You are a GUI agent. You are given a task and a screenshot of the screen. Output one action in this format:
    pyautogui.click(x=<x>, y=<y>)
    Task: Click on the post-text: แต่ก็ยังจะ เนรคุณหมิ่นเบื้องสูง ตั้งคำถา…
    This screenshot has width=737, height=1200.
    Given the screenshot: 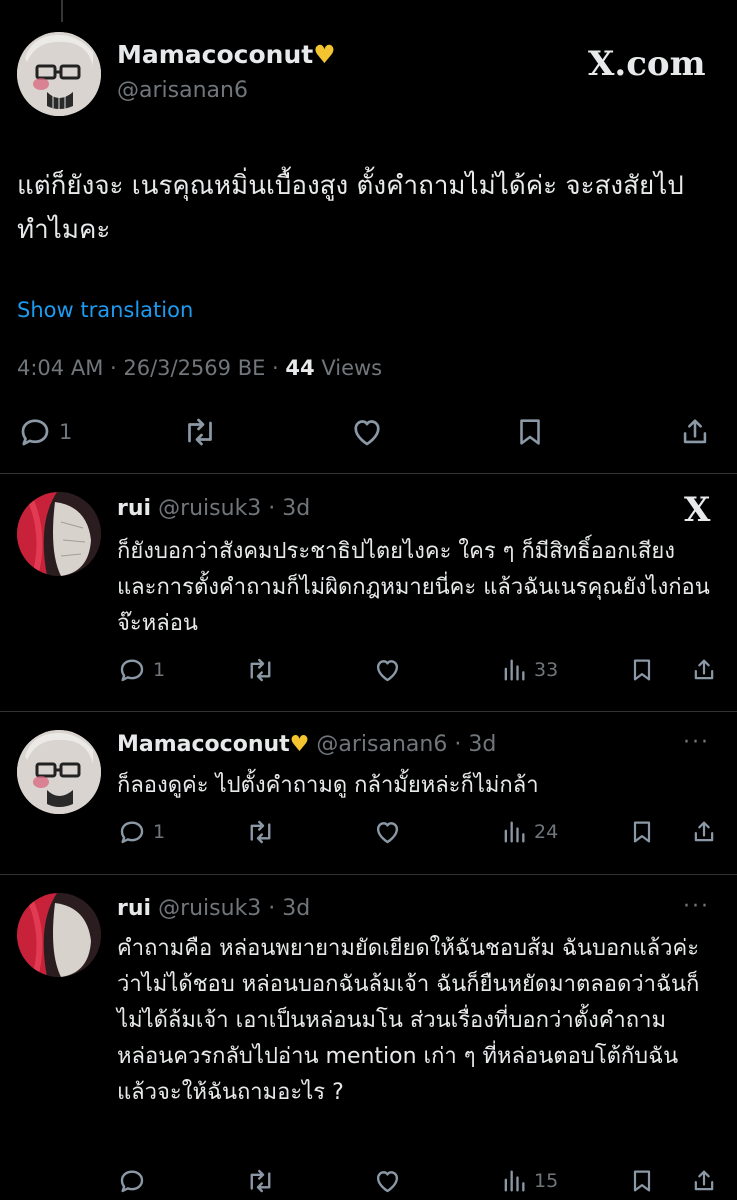 What is the action you would take?
    pyautogui.click(x=350, y=208)
    